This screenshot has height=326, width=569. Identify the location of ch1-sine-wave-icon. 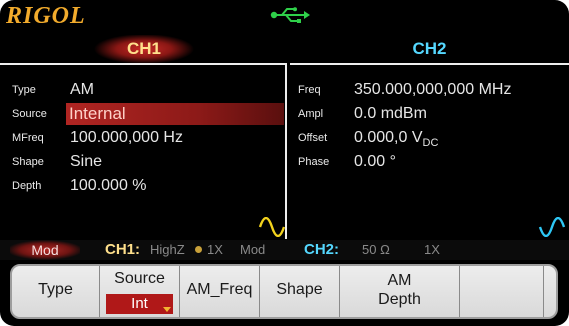
(272, 227).